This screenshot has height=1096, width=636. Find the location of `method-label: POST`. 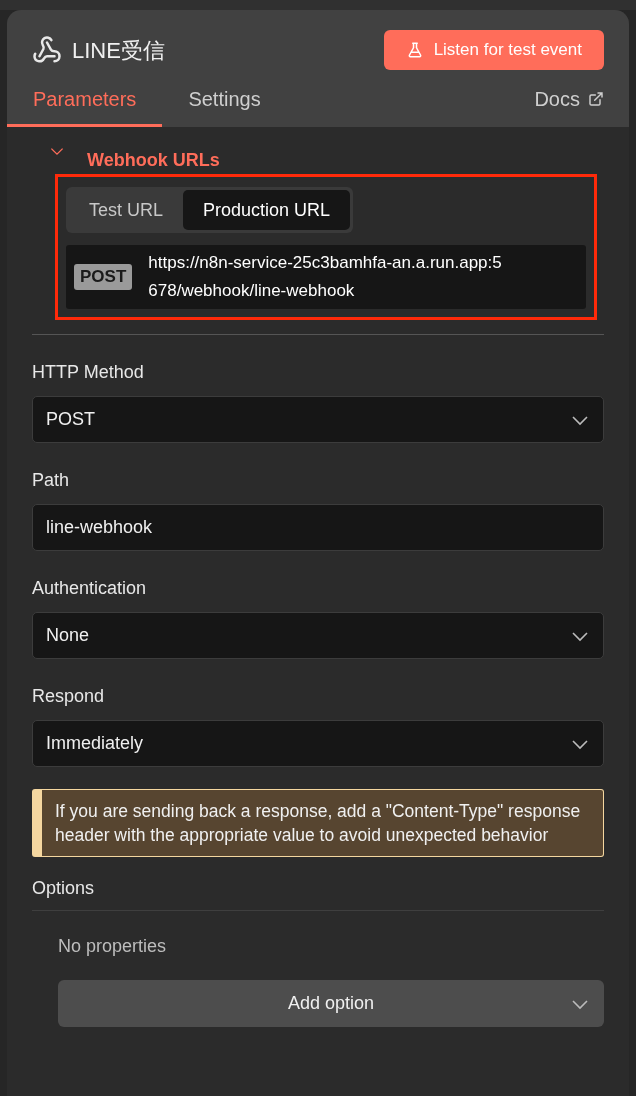

method-label: POST is located at coordinates (103, 277).